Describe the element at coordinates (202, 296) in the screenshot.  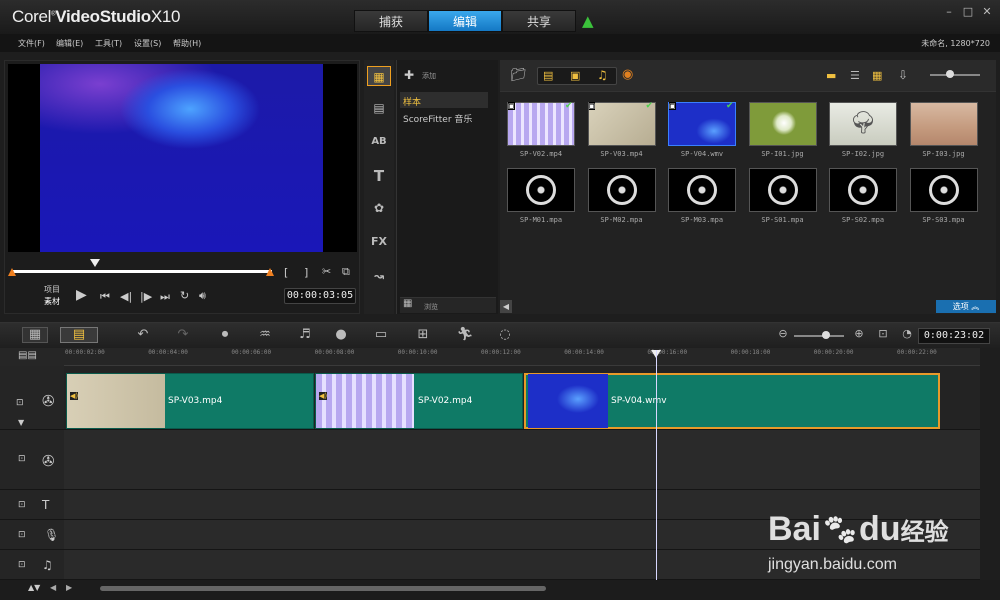
I see `volume-icon: 🔊︎` at that location.